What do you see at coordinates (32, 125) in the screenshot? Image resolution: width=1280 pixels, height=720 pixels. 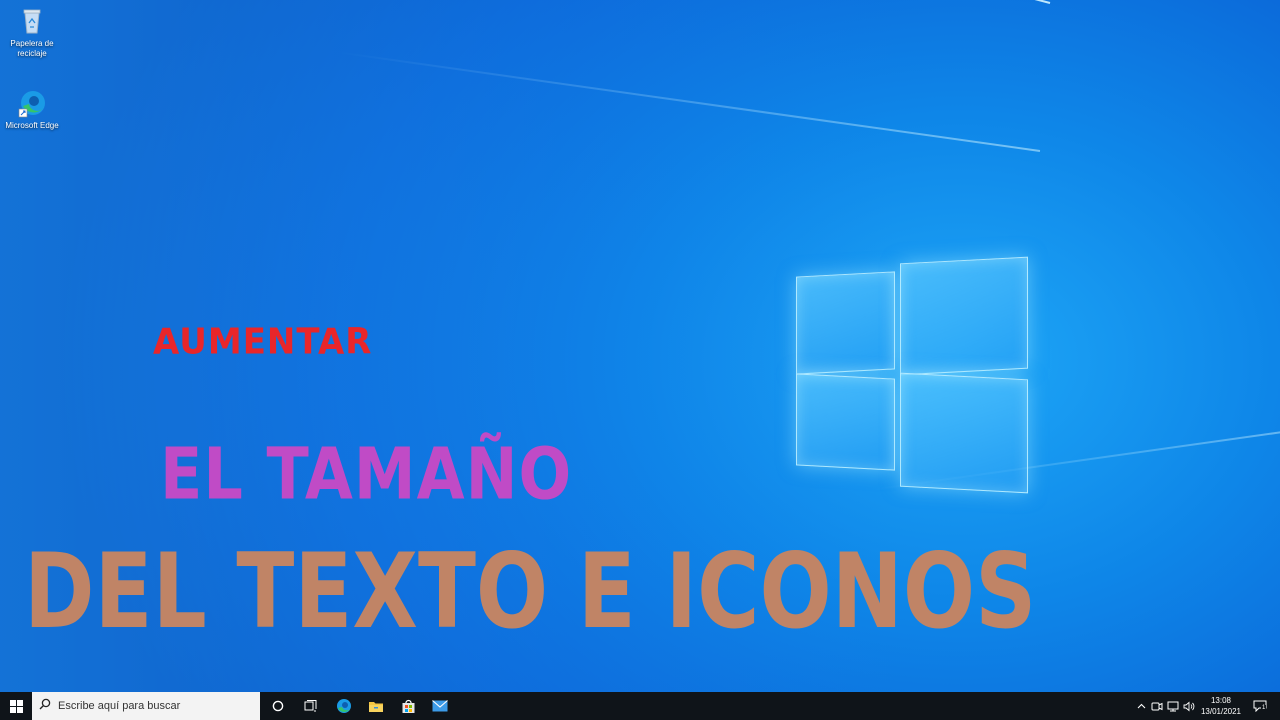 I see `desktop-icon-label: Microsoft Edge` at bounding box center [32, 125].